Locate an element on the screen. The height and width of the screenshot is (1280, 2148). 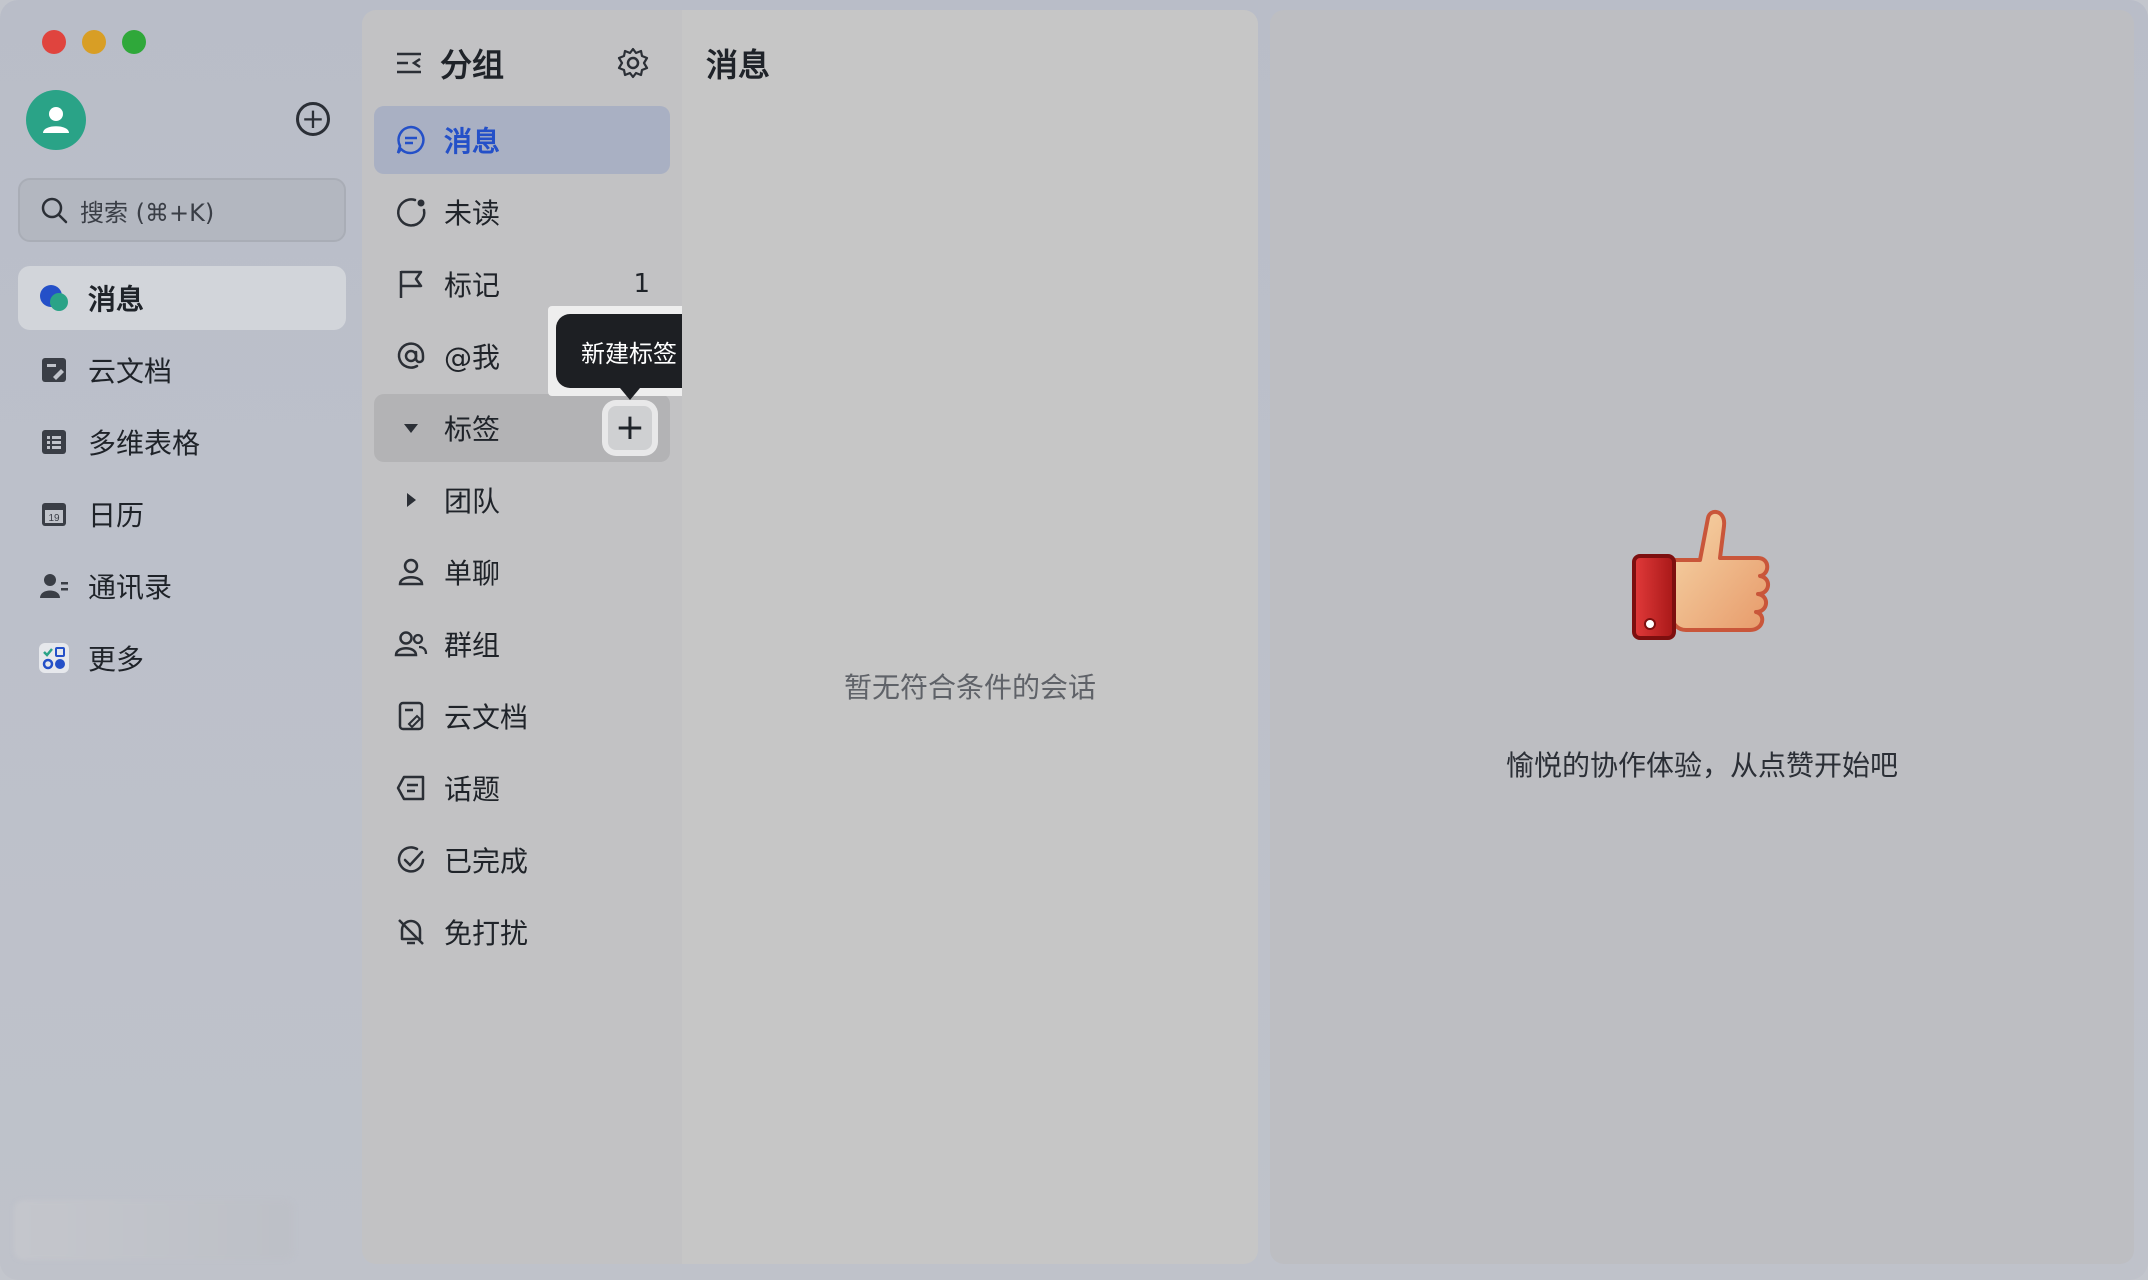
doc-icon is located at coordinates (411, 716).